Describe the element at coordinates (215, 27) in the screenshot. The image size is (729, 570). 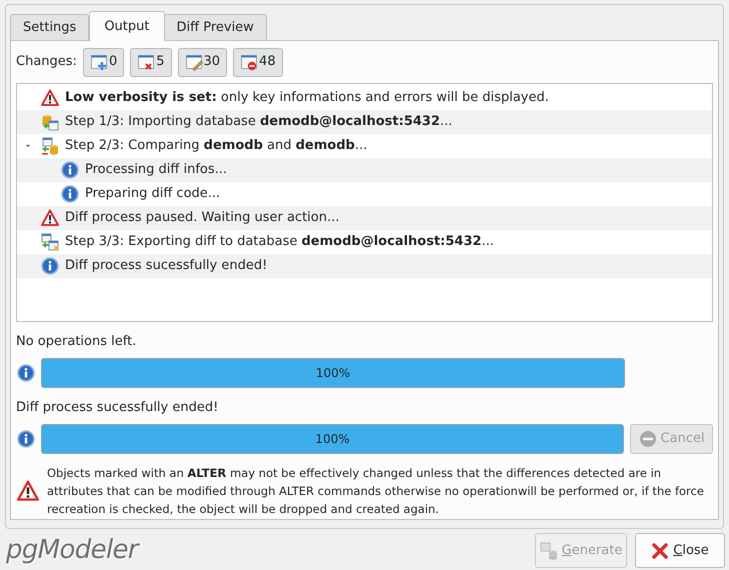
I see `tab: Diff Preview` at that location.